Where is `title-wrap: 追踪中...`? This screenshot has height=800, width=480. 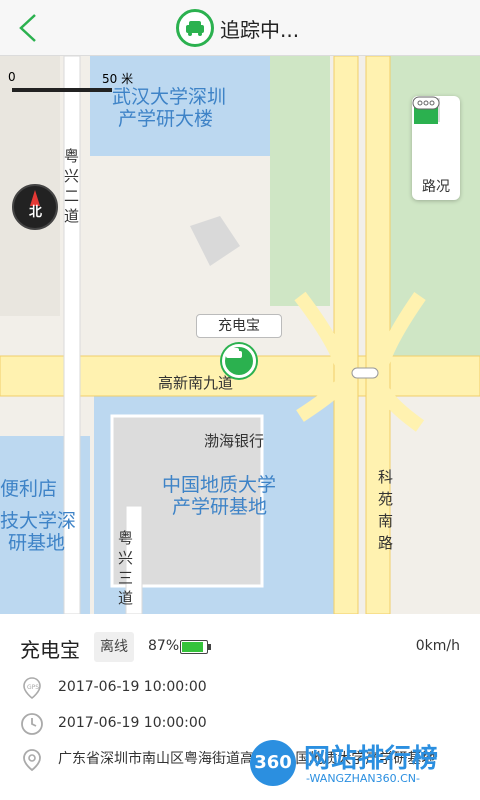 title-wrap: 追踪中... is located at coordinates (237, 28).